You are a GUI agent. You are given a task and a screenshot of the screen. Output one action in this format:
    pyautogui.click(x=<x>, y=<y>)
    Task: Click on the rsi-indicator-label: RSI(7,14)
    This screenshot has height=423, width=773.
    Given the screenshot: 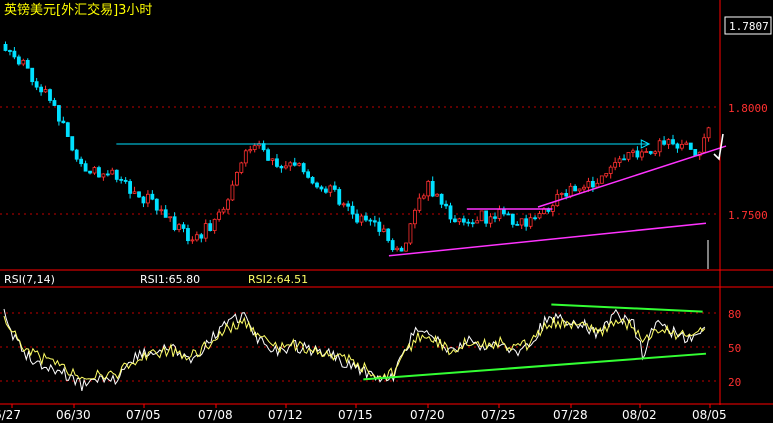 What is the action you would take?
    pyautogui.click(x=29, y=279)
    